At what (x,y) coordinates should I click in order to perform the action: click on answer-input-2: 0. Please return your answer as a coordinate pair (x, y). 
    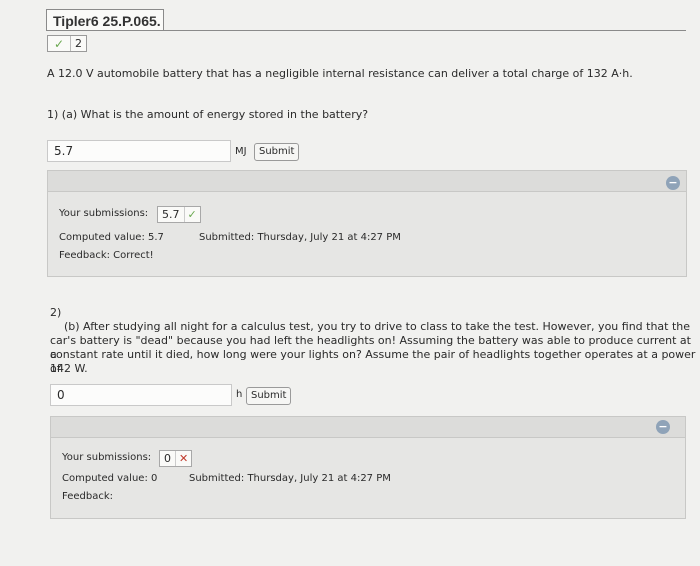
    Looking at the image, I should click on (141, 395).